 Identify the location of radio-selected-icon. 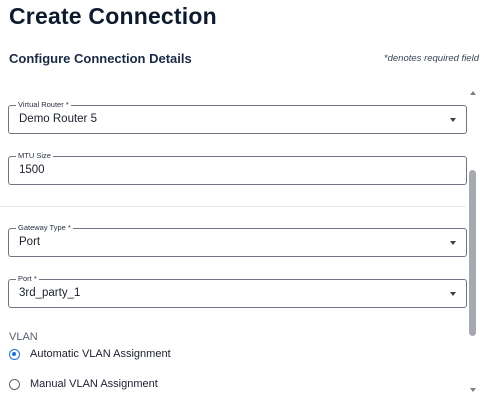
(14, 354).